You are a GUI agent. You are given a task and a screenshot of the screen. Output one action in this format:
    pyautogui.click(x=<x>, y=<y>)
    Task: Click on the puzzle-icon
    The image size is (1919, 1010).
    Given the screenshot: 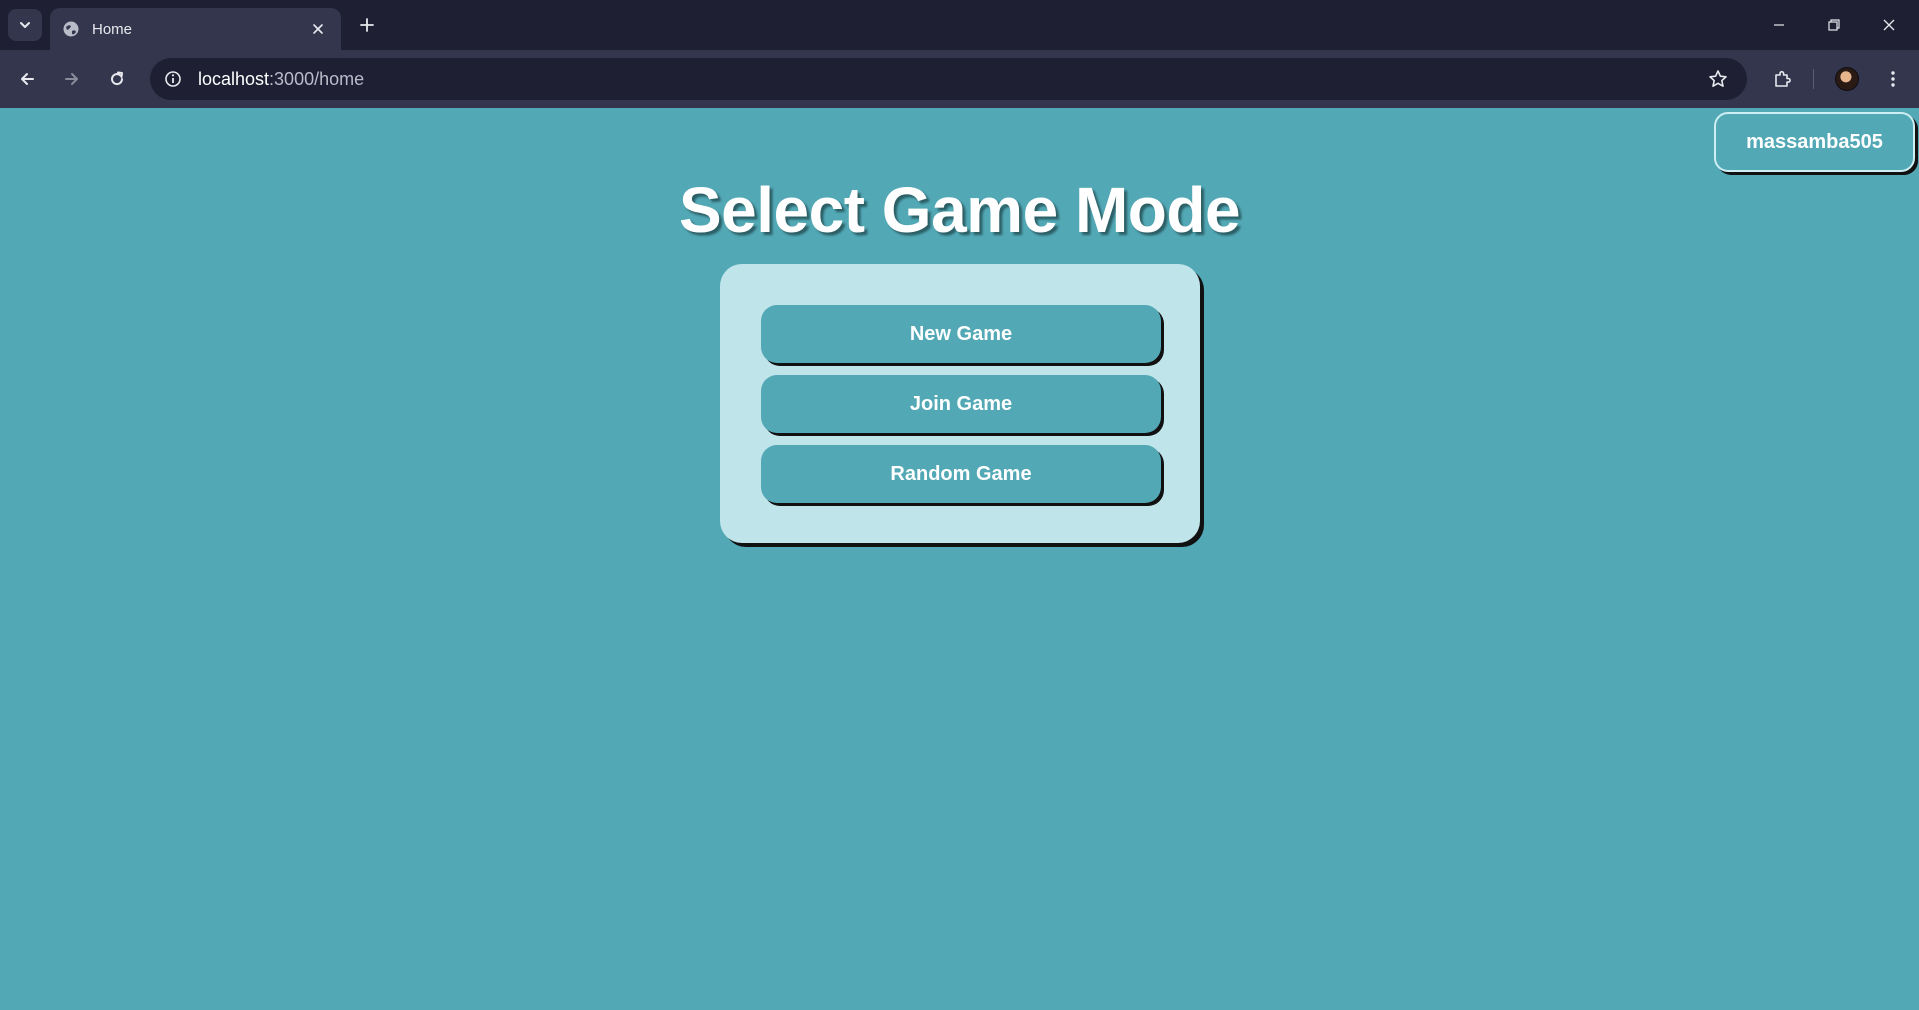 What is the action you would take?
    pyautogui.click(x=1782, y=79)
    